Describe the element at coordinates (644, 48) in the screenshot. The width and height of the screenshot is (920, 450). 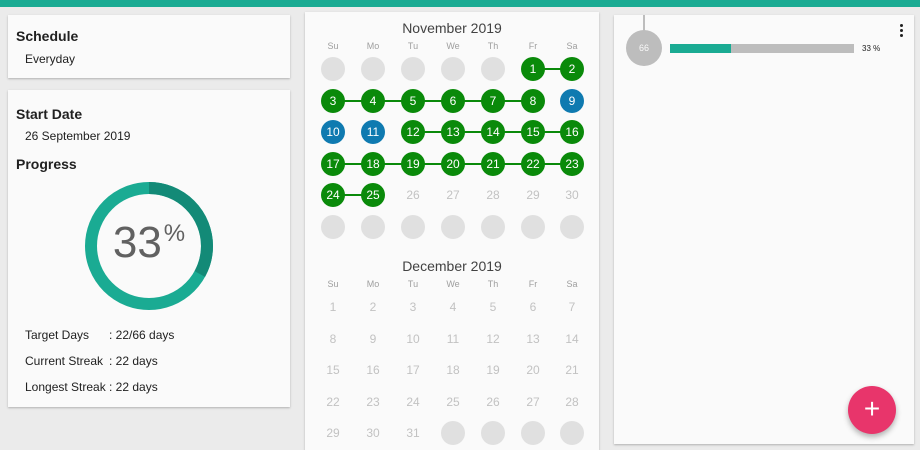
I see `target-avatar: 66` at that location.